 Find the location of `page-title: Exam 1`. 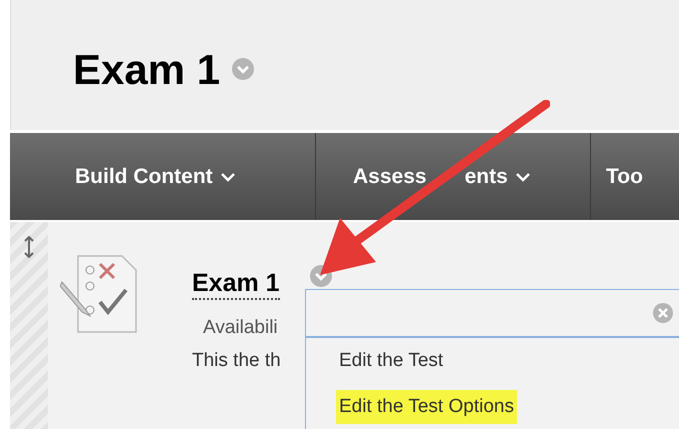

page-title: Exam 1 is located at coordinates (146, 69).